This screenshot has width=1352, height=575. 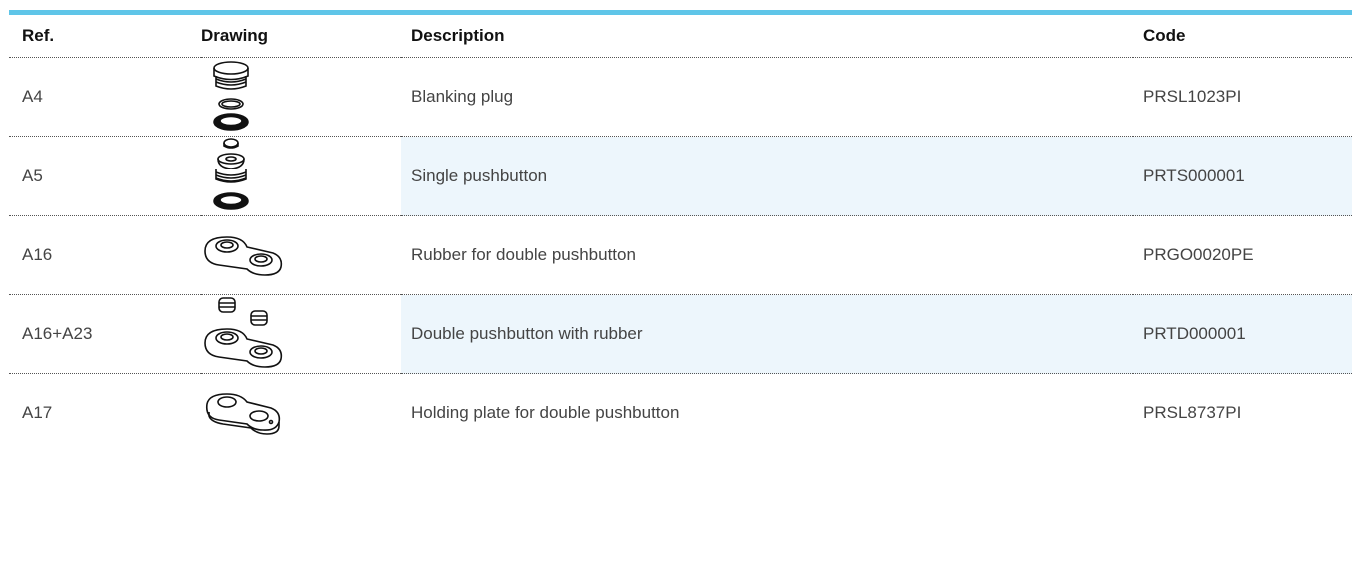 I want to click on table-row: A4 Blanking plug PRSL1023PI, so click(x=680, y=97).